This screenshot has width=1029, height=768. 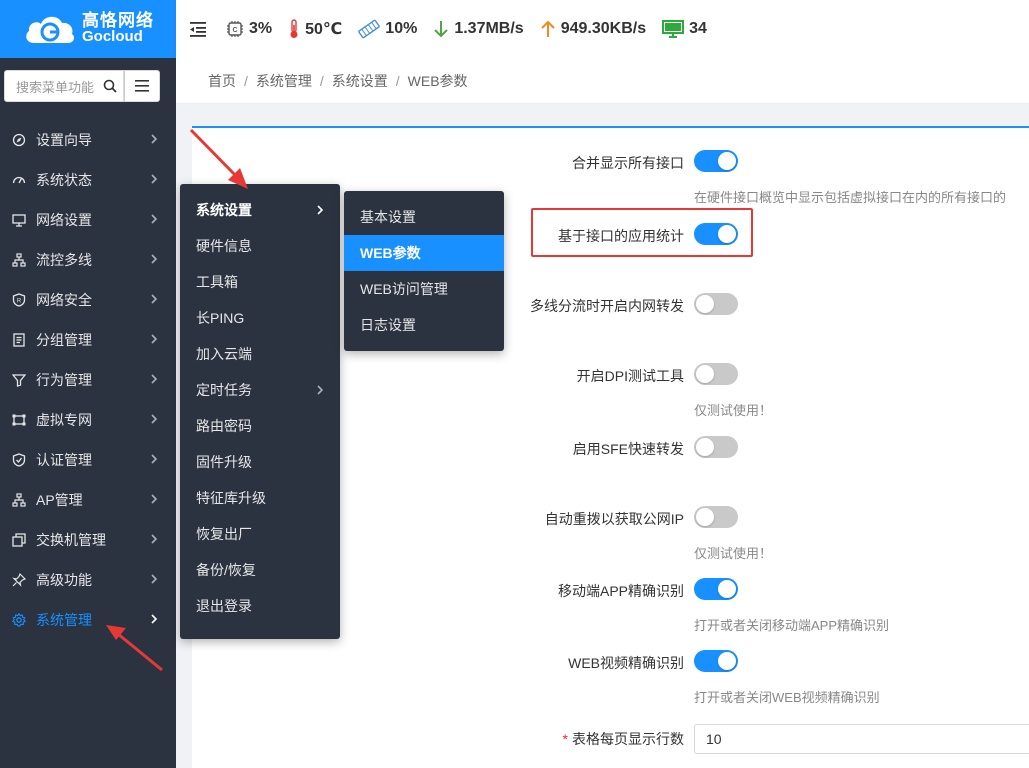 What do you see at coordinates (110, 86) in the screenshot?
I see `search-icon` at bounding box center [110, 86].